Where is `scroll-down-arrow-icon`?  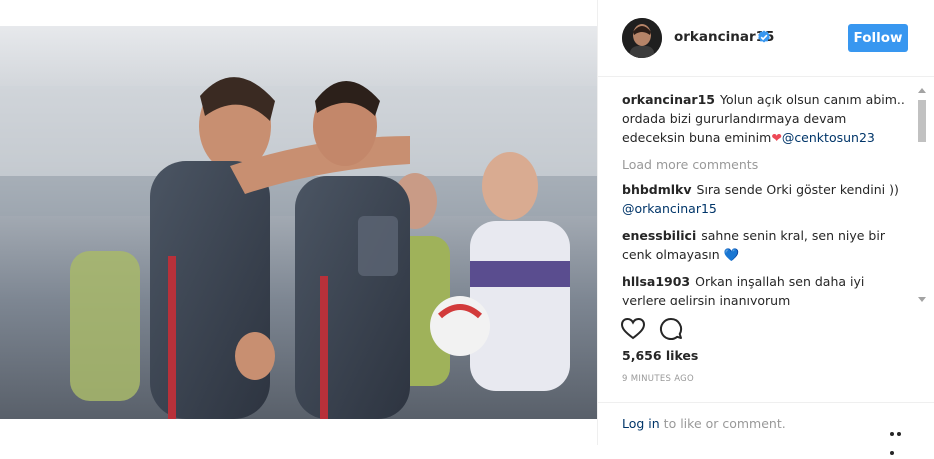 scroll-down-arrow-icon is located at coordinates (922, 299).